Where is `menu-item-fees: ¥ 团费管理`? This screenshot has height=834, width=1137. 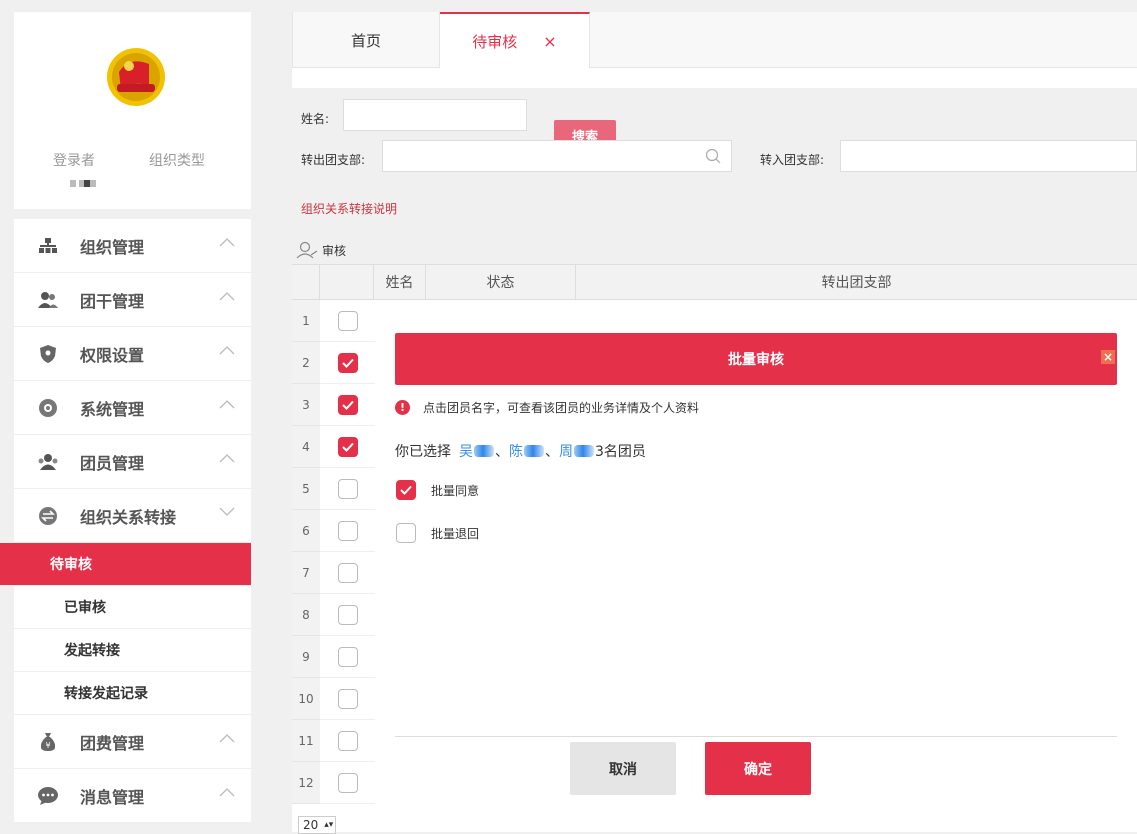 menu-item-fees: ¥ 团费管理 is located at coordinates (132, 742).